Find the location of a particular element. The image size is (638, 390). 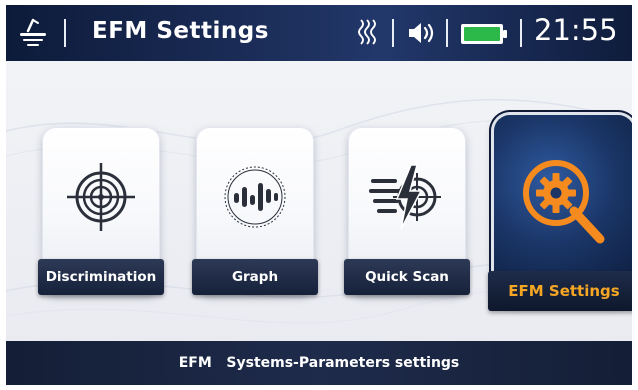

menu-item-graph: Graph is located at coordinates (255, 211).